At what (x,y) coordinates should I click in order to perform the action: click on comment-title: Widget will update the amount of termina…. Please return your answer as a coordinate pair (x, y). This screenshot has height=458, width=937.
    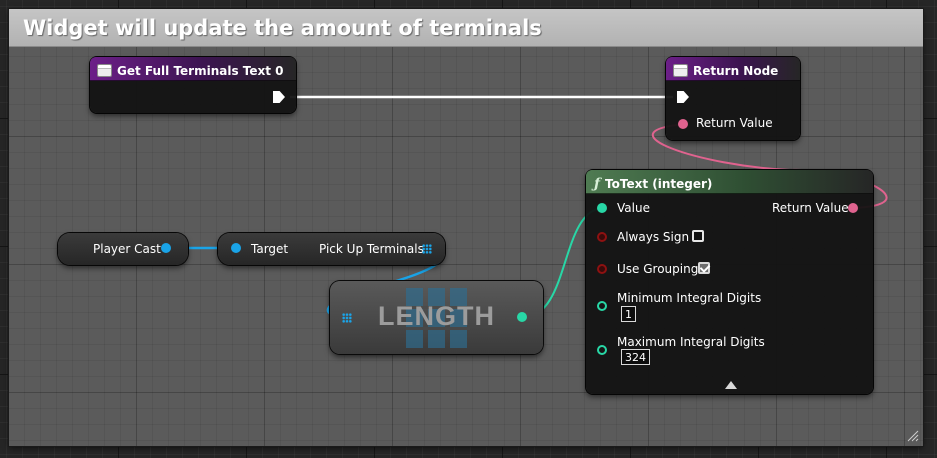
    Looking at the image, I should click on (466, 28).